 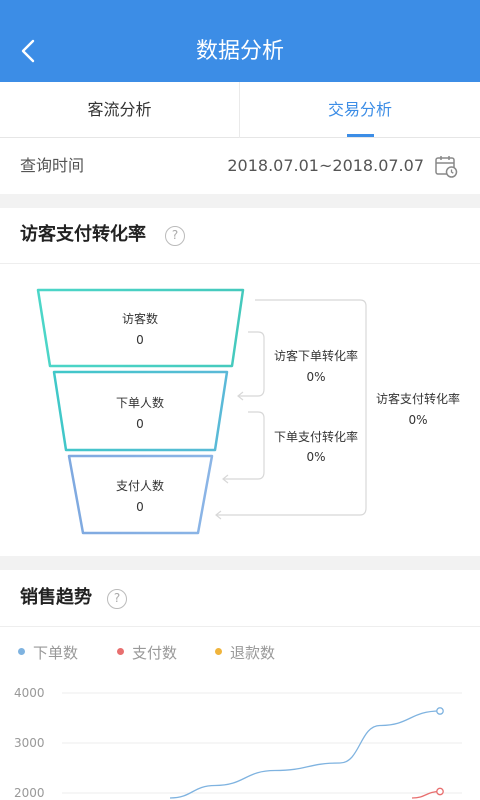 What do you see at coordinates (29, 693) in the screenshot?
I see `y-tick-label: 4000` at bounding box center [29, 693].